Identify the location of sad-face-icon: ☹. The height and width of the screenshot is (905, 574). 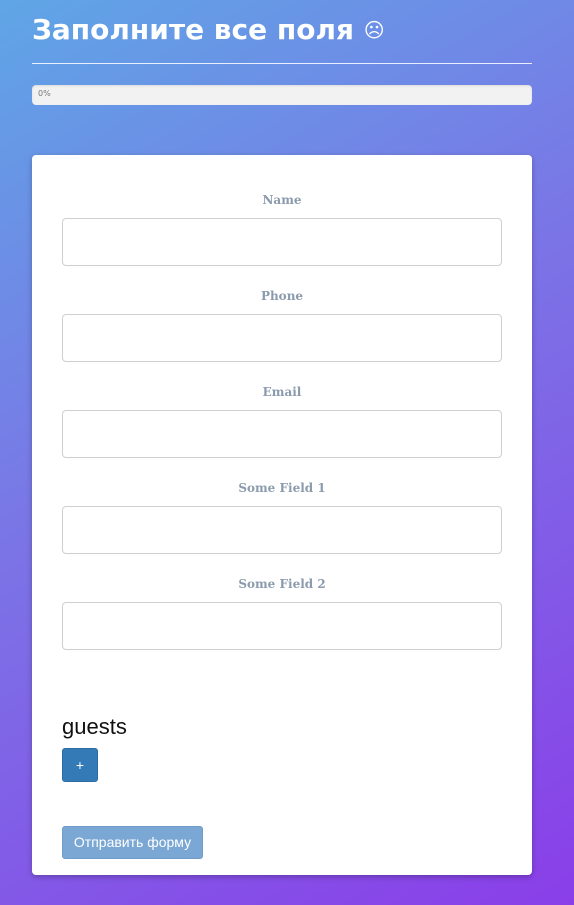
(374, 30).